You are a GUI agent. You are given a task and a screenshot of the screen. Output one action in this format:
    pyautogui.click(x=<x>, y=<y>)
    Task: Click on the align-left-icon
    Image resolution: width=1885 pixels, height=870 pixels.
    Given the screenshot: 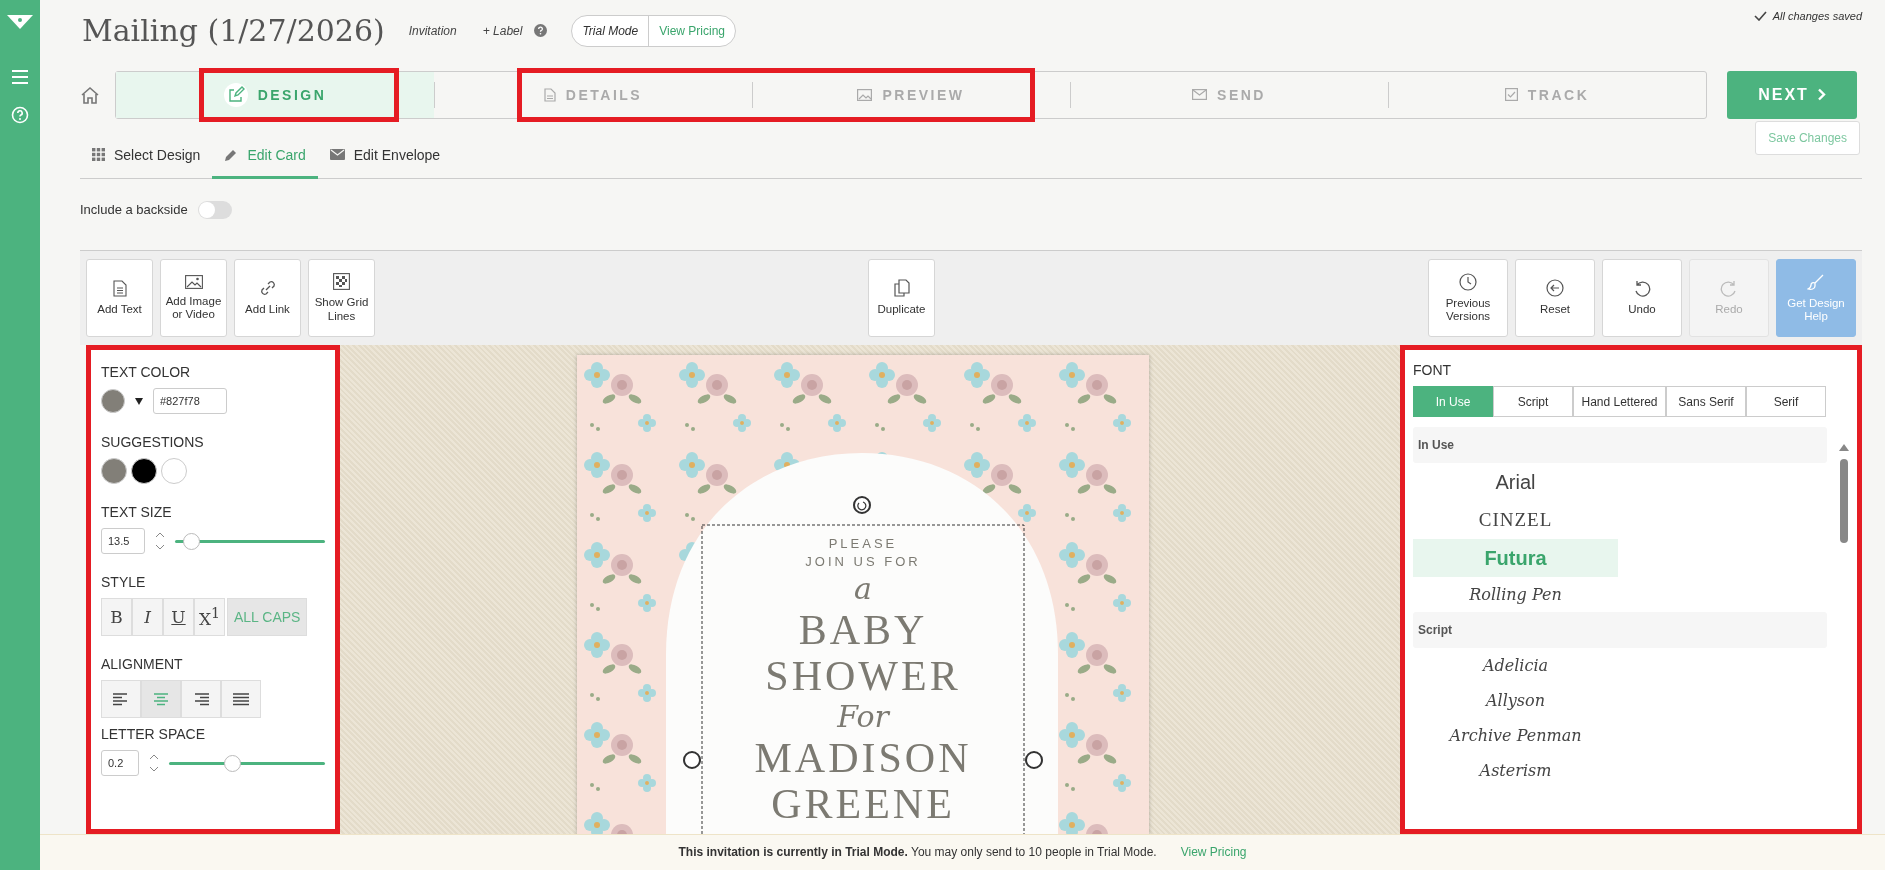 What is the action you would take?
    pyautogui.click(x=121, y=699)
    